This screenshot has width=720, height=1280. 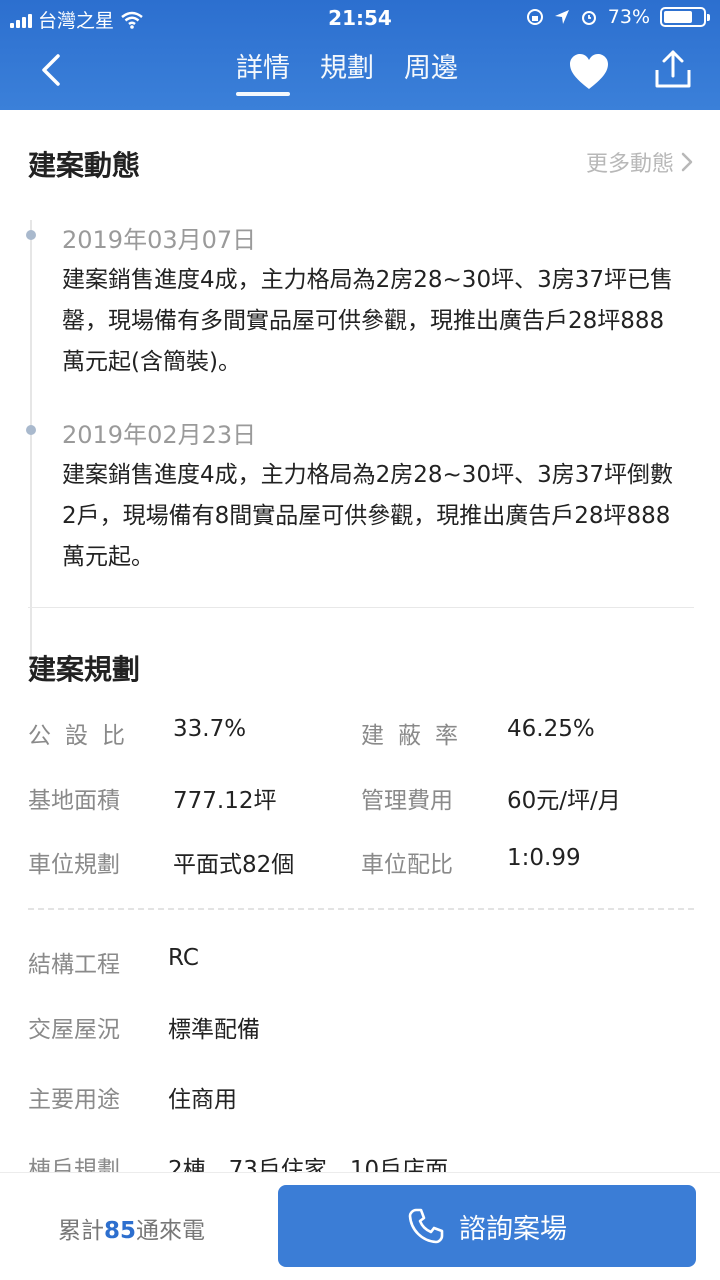 I want to click on share-icon, so click(x=673, y=70).